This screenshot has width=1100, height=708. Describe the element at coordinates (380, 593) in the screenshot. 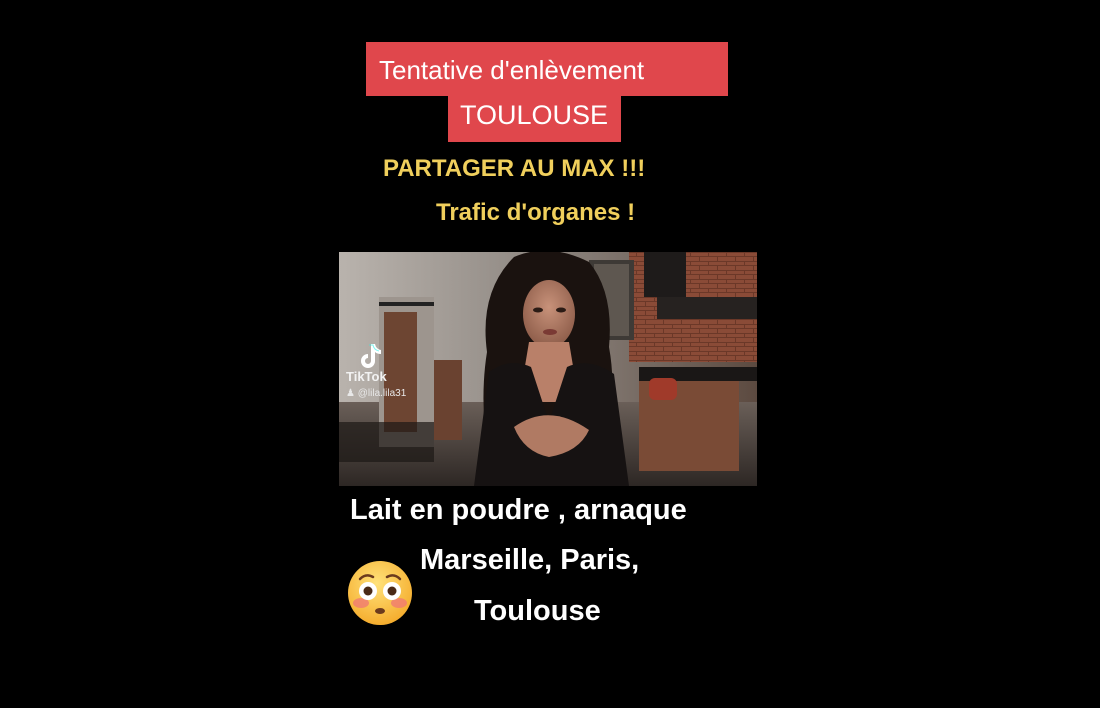

I see `flushed-face-icon` at that location.